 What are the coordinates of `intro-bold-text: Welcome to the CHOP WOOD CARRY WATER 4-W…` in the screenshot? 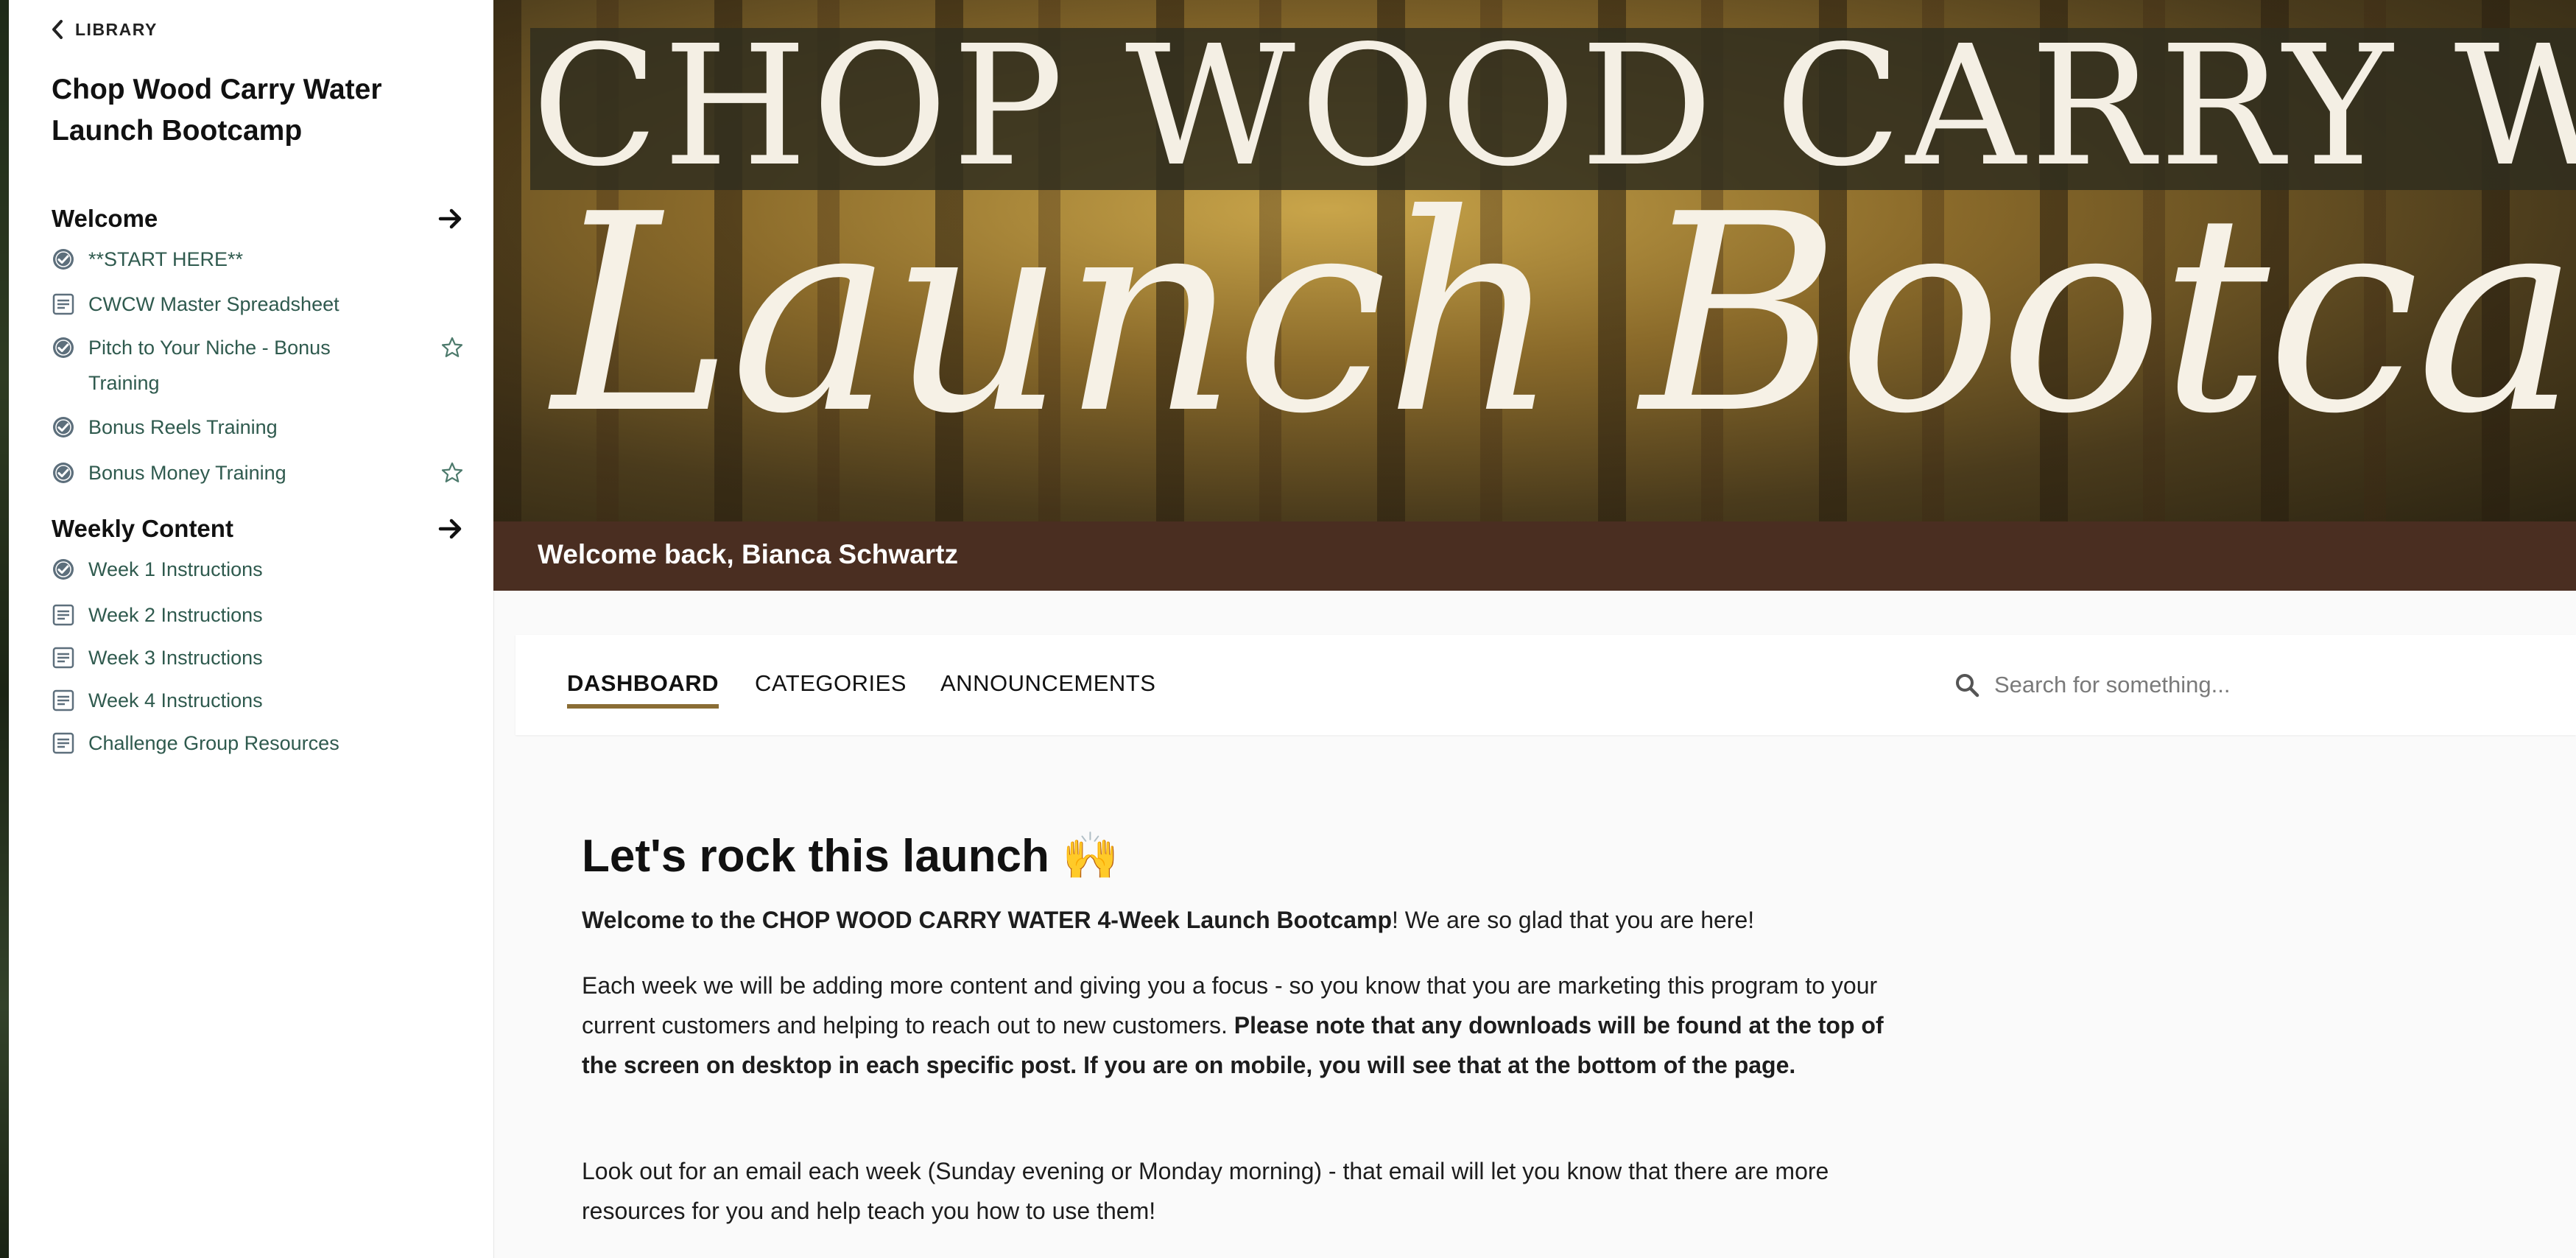 It's located at (987, 920).